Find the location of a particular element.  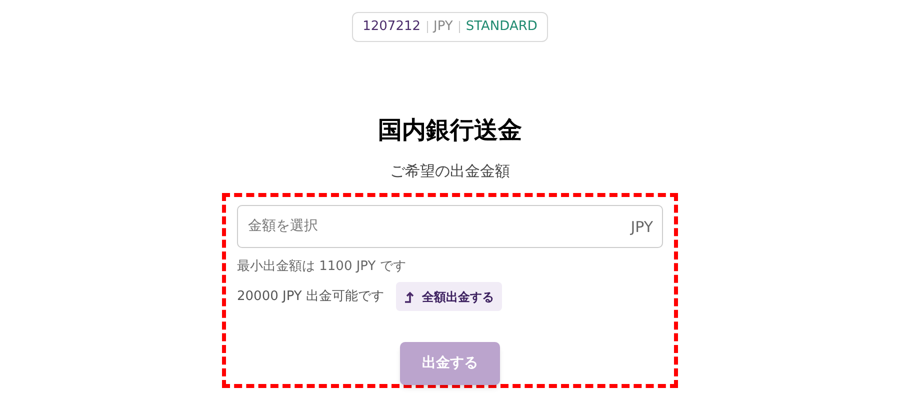

amount-label: ご希望の出金金額 is located at coordinates (450, 171).